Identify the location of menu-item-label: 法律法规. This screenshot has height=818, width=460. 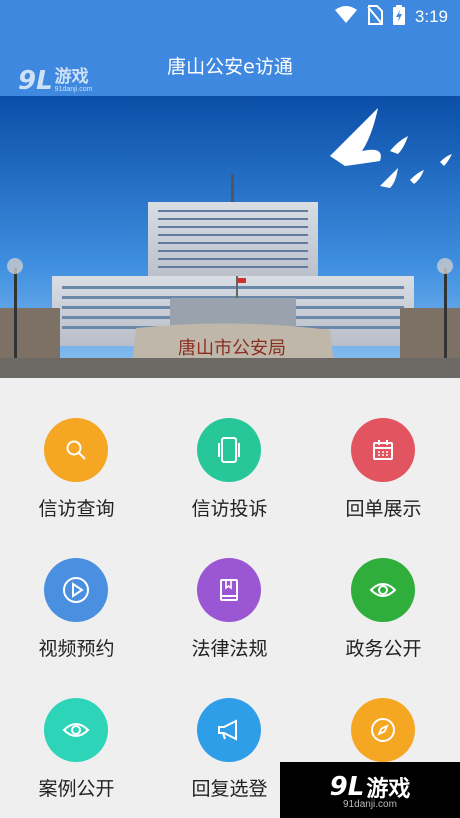
(229, 649).